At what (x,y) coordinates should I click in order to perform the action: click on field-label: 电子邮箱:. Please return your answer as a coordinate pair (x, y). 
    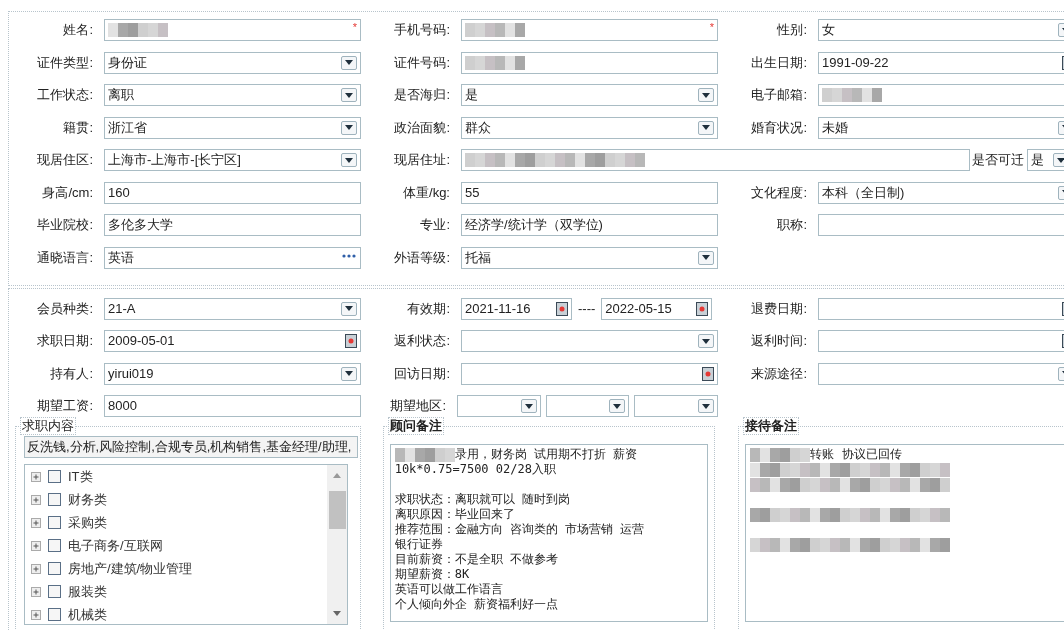
    Looking at the image, I should click on (779, 95).